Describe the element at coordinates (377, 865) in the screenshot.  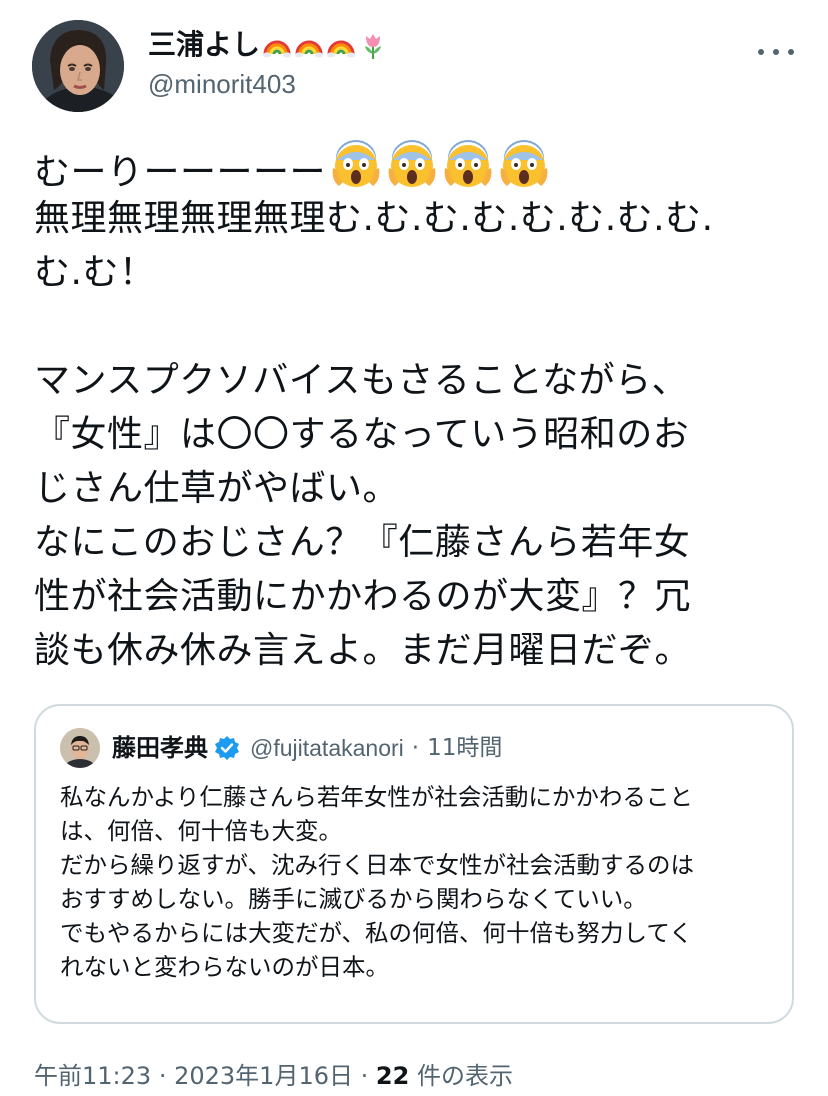
I see `quoted-line: だから繰り返すが、沈み行く日本で女性が社会活動するのは` at that location.